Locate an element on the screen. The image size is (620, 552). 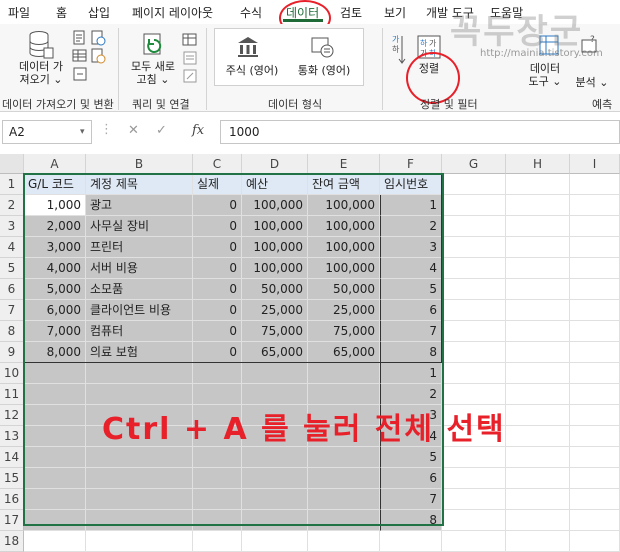
cell: 서버 비용 is located at coordinates (139, 268).